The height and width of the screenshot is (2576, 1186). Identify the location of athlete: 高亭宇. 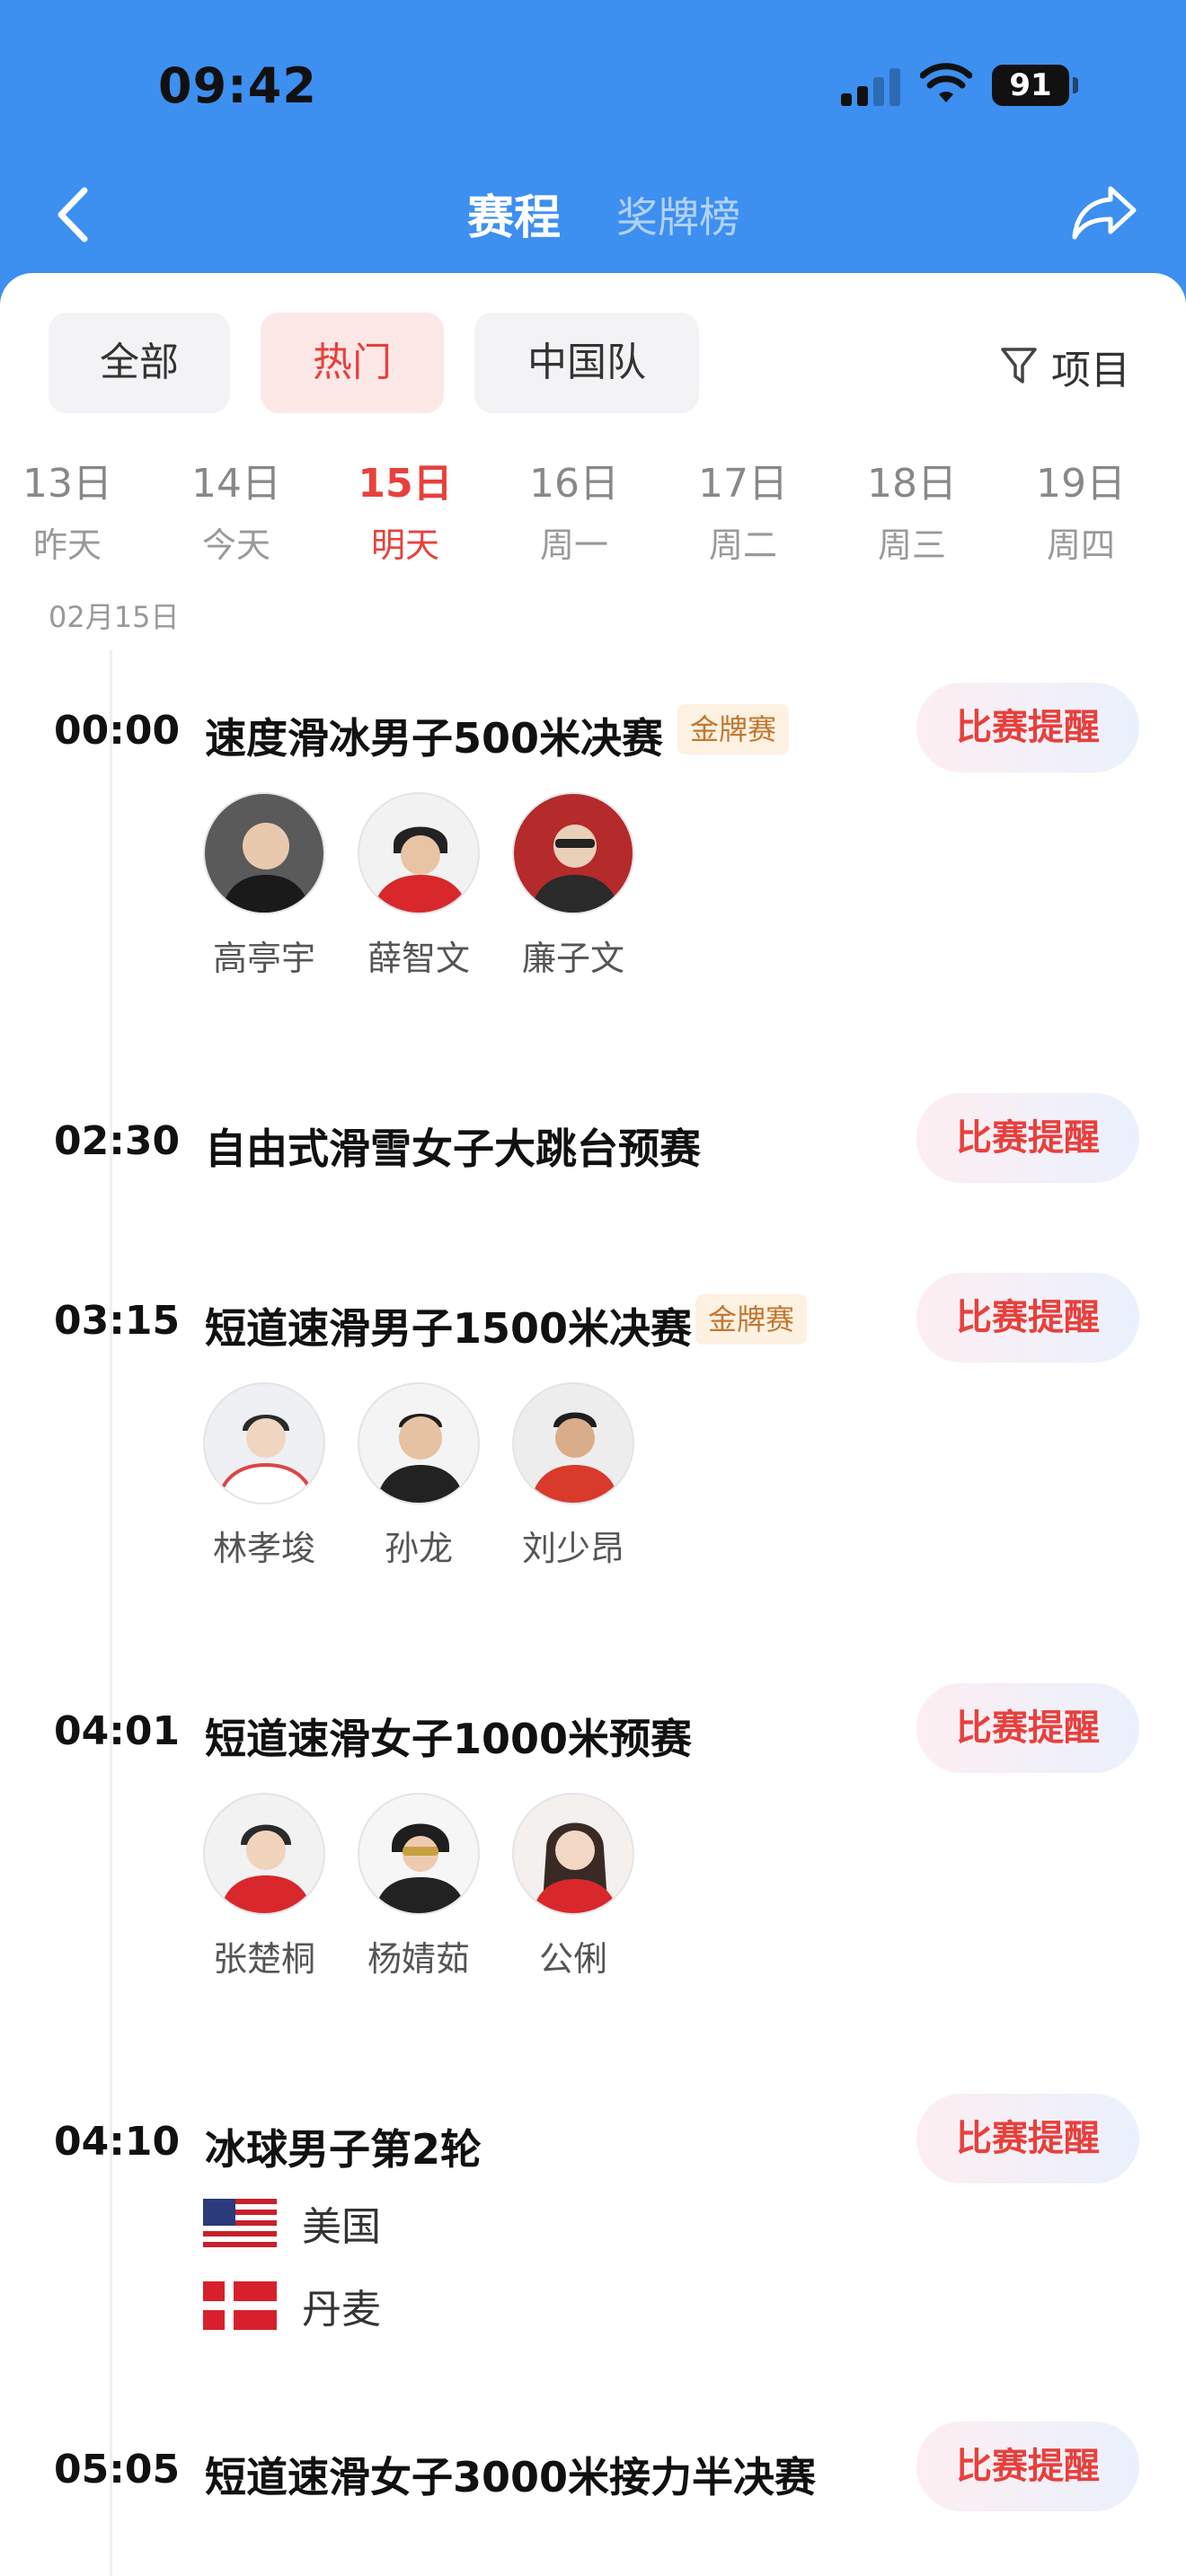
(264, 886).